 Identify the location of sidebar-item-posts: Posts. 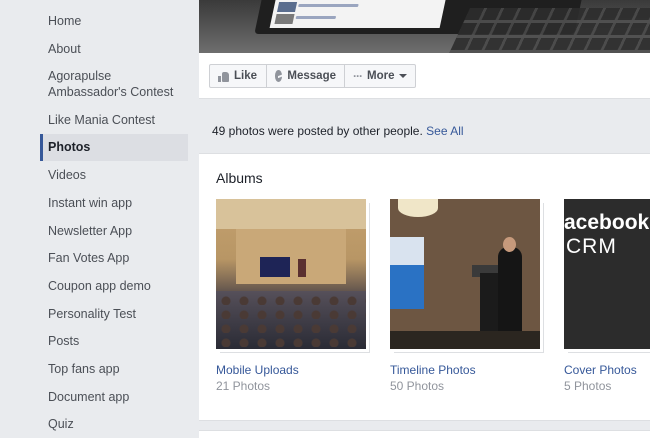
(114, 341).